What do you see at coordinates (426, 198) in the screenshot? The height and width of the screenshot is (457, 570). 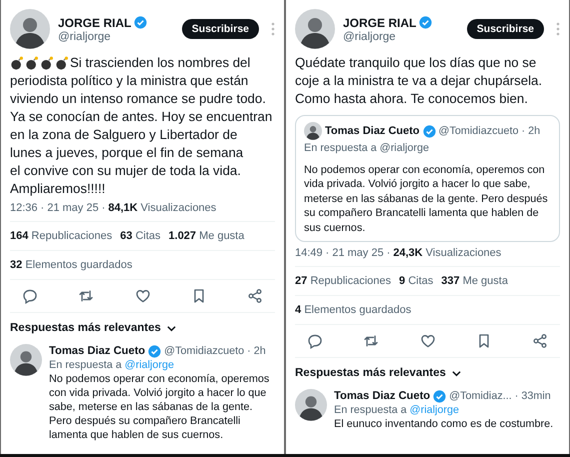 I see `quoted-text: No podemos operar con economía, operemos con vida privada. Volvió jorgito a hacer lo que sabe, meterse en las sábanas de la gente. Pero después su compañero Brancatelli lamenta que hablen de sus cuernos.` at bounding box center [426, 198].